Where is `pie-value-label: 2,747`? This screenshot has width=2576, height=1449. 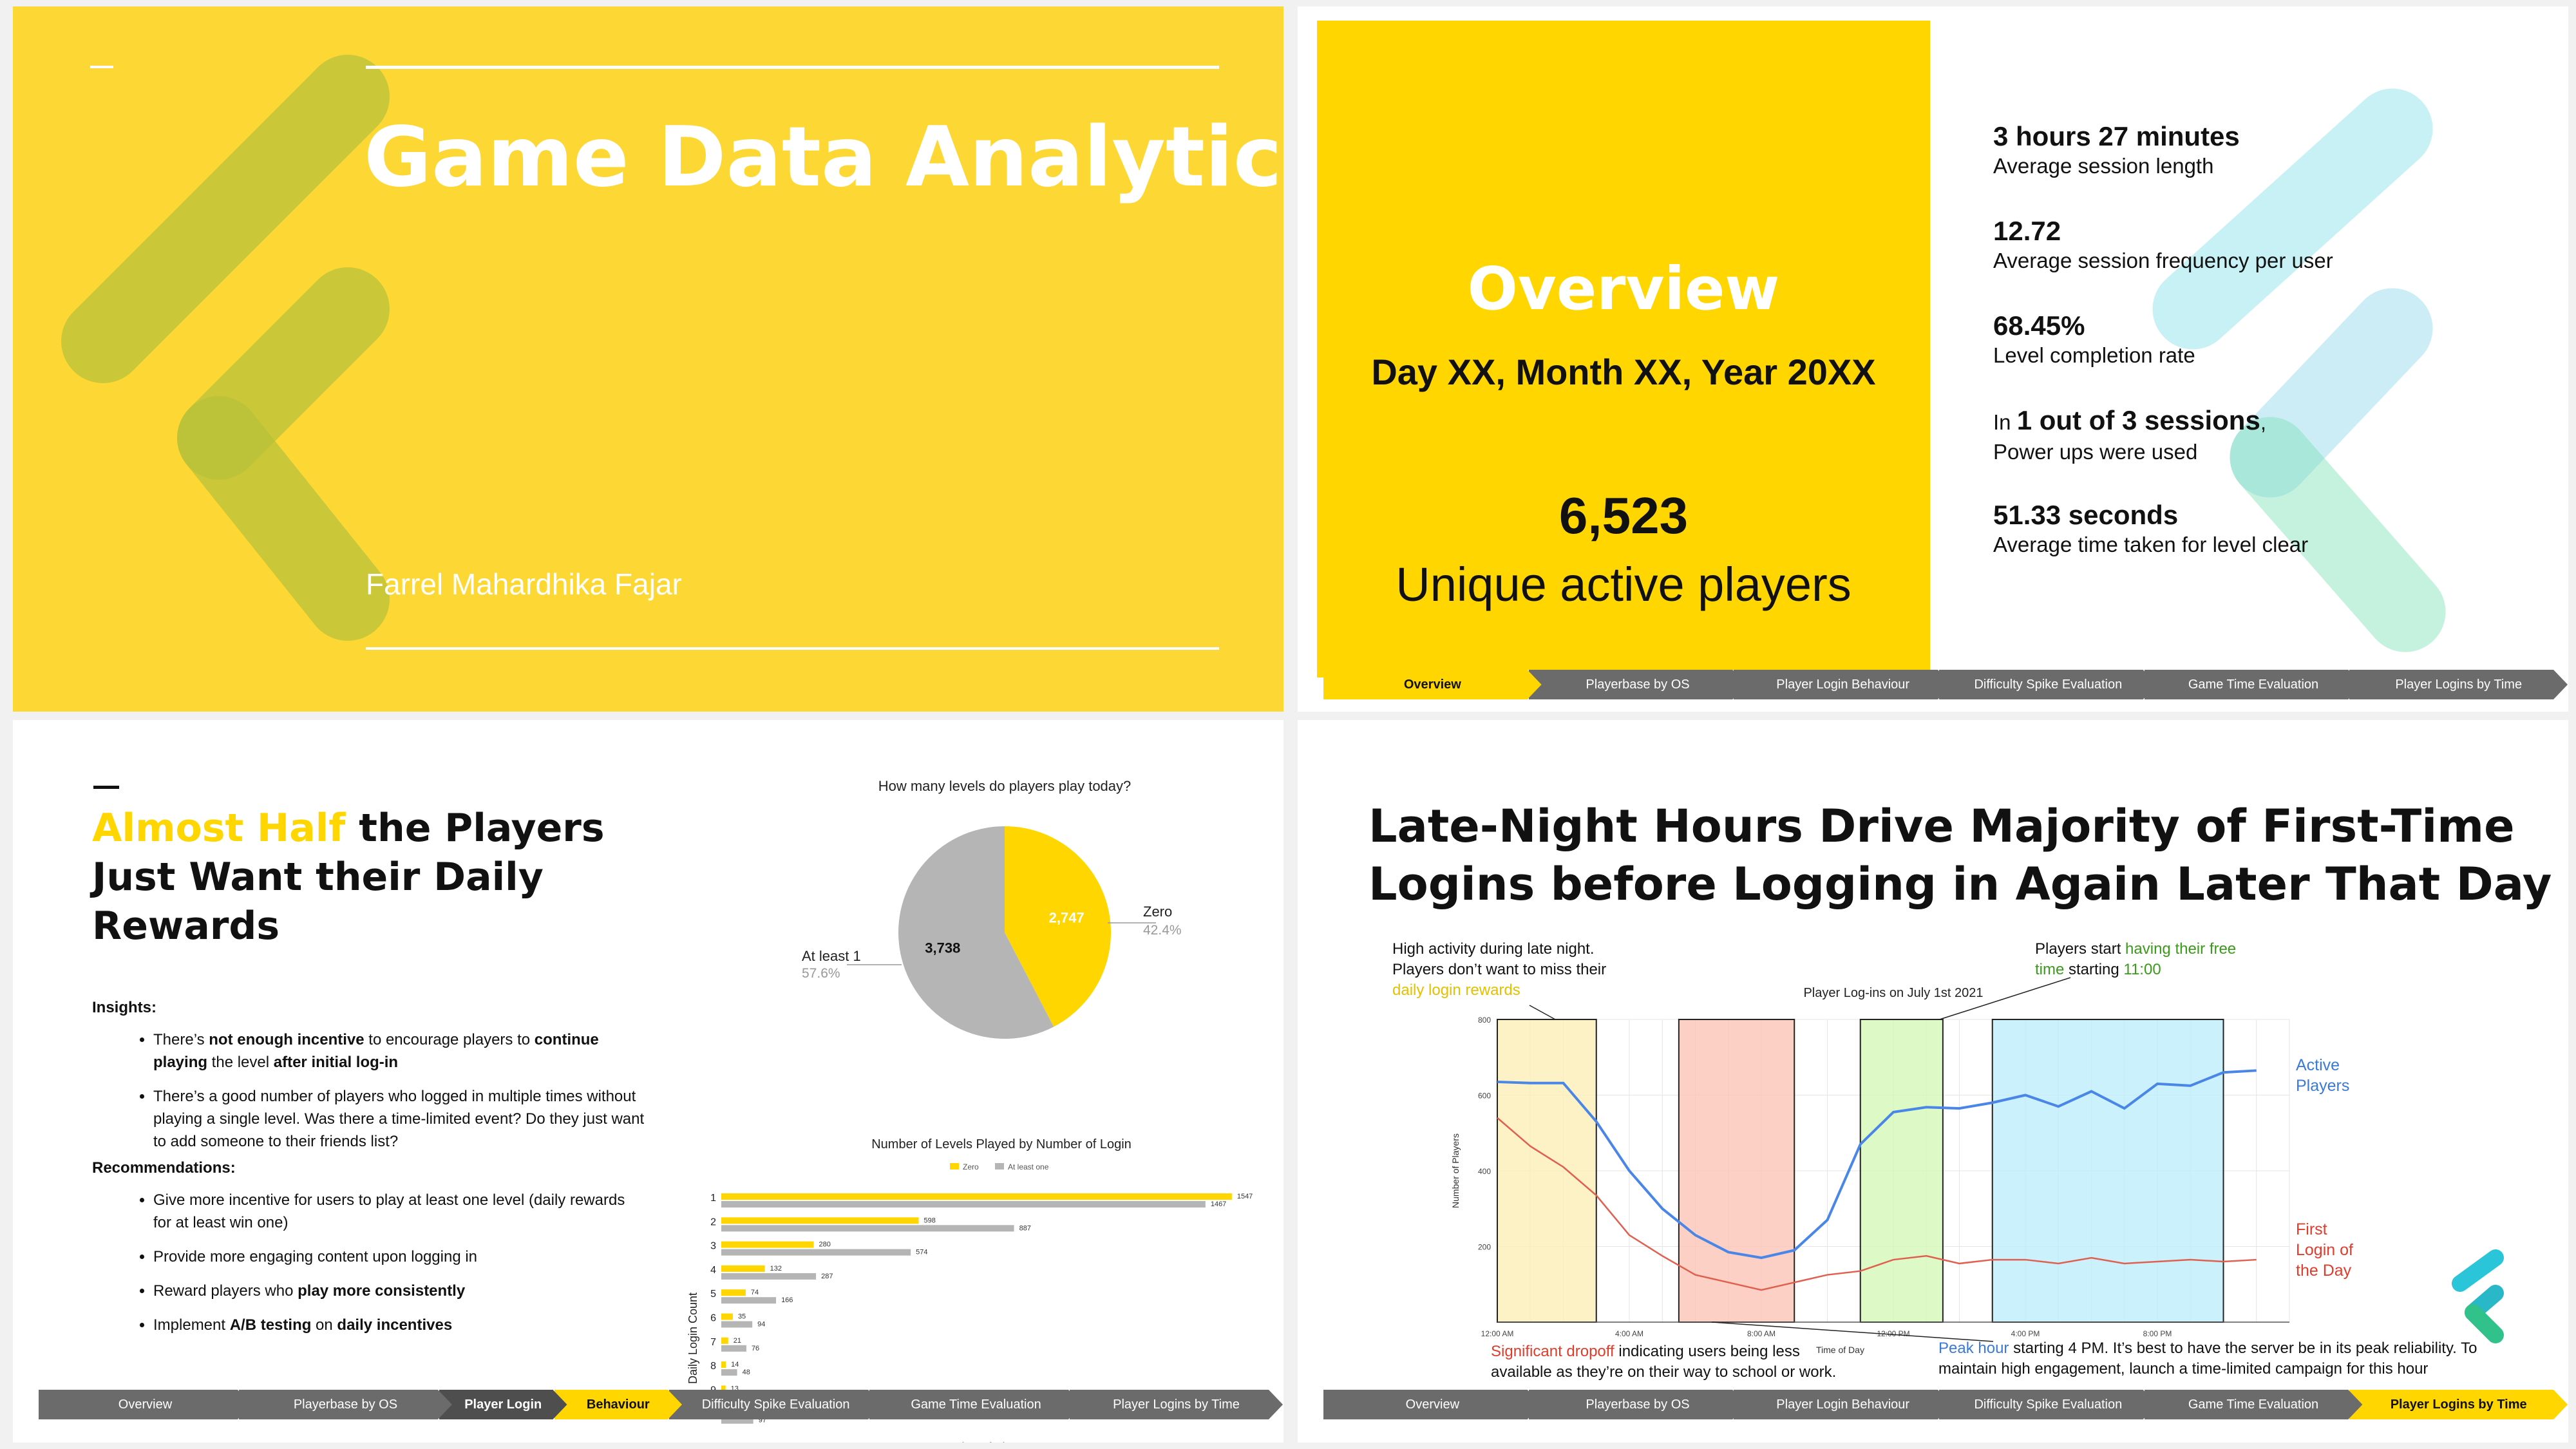
pie-value-label: 2,747 is located at coordinates (1066, 917).